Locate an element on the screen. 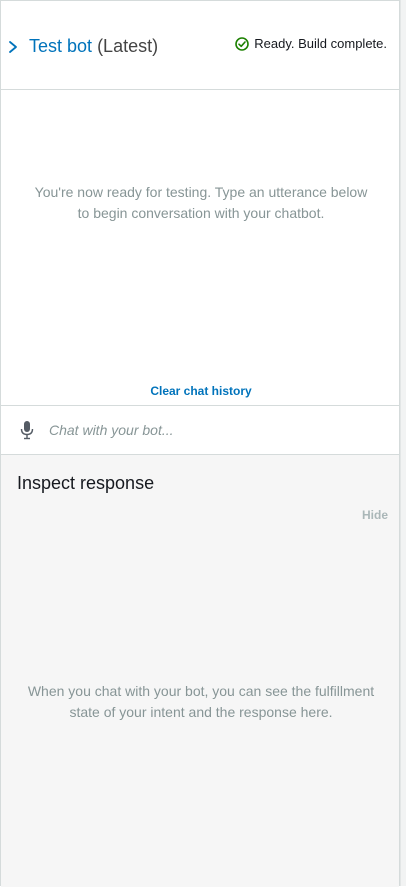  hide-button: Hide is located at coordinates (375, 515).